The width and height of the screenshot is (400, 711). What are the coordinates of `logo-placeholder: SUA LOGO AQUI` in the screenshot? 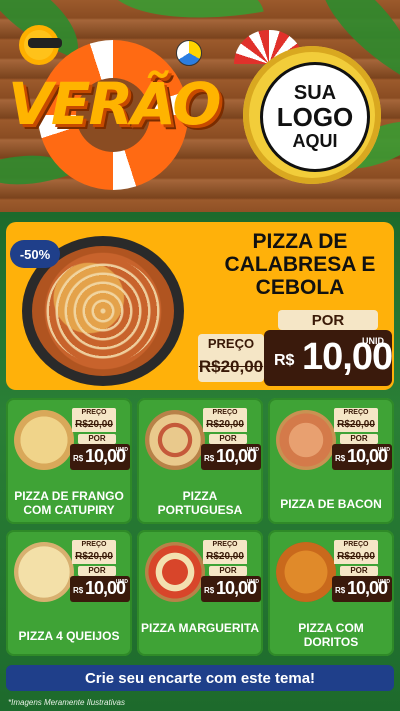 It's located at (315, 117).